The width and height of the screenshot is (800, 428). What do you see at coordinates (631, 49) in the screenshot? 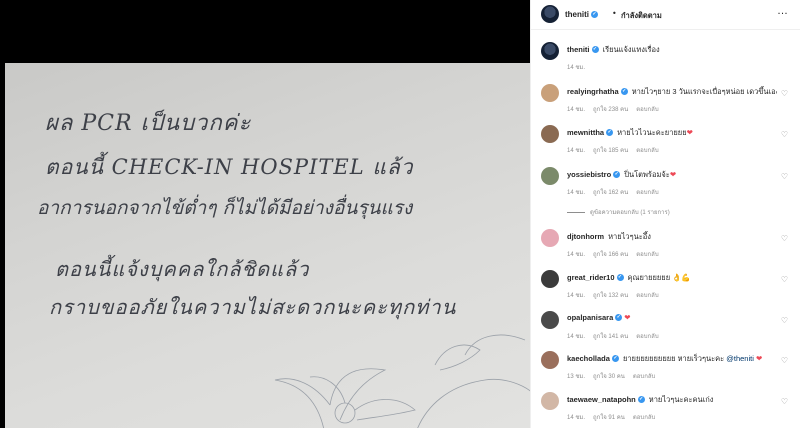
I see `caption-text: เรียนแจ้งแทงเรื่อง` at bounding box center [631, 49].